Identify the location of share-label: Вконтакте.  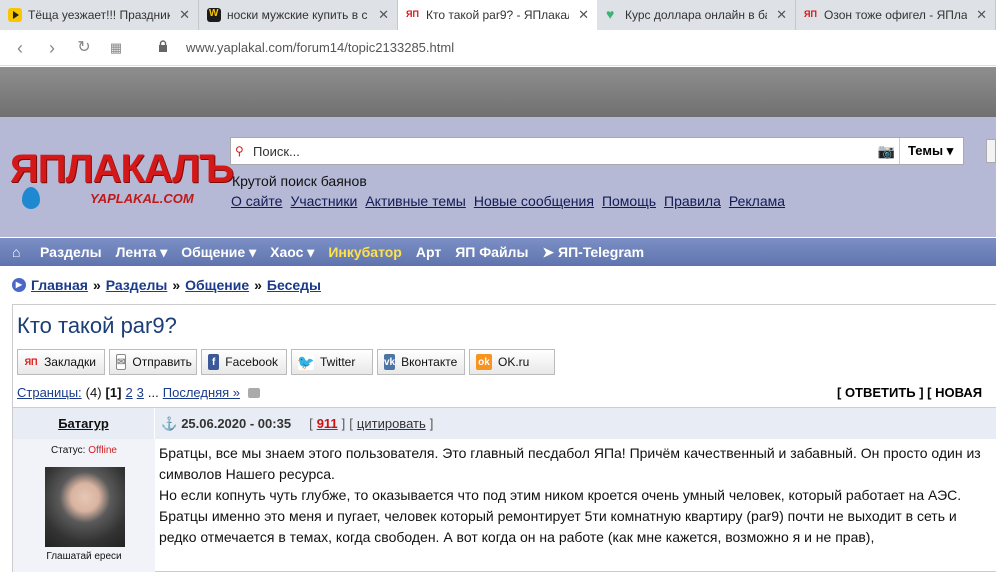
(429, 362).